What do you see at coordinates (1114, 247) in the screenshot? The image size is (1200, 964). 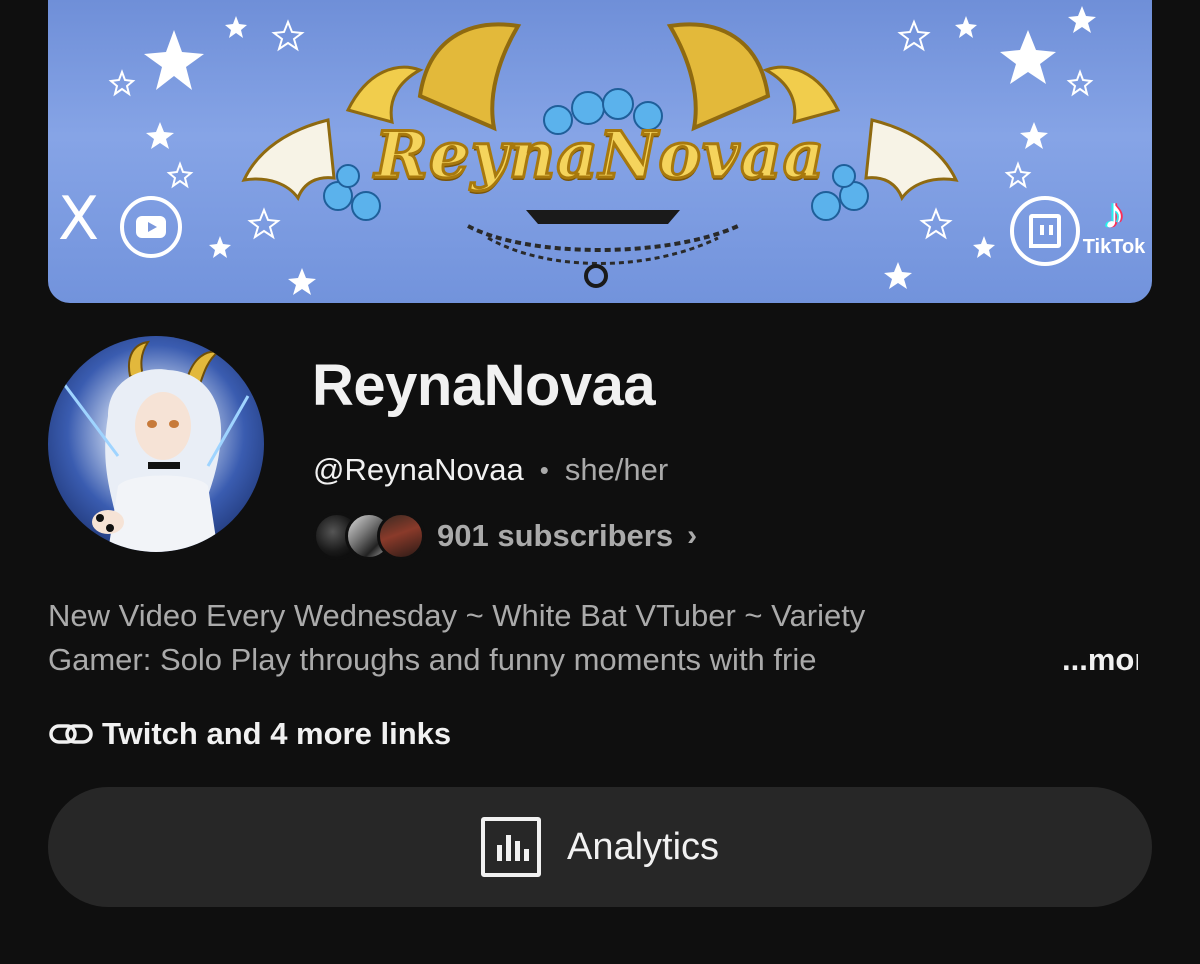 I see `tiktok-label: TikTok` at bounding box center [1114, 247].